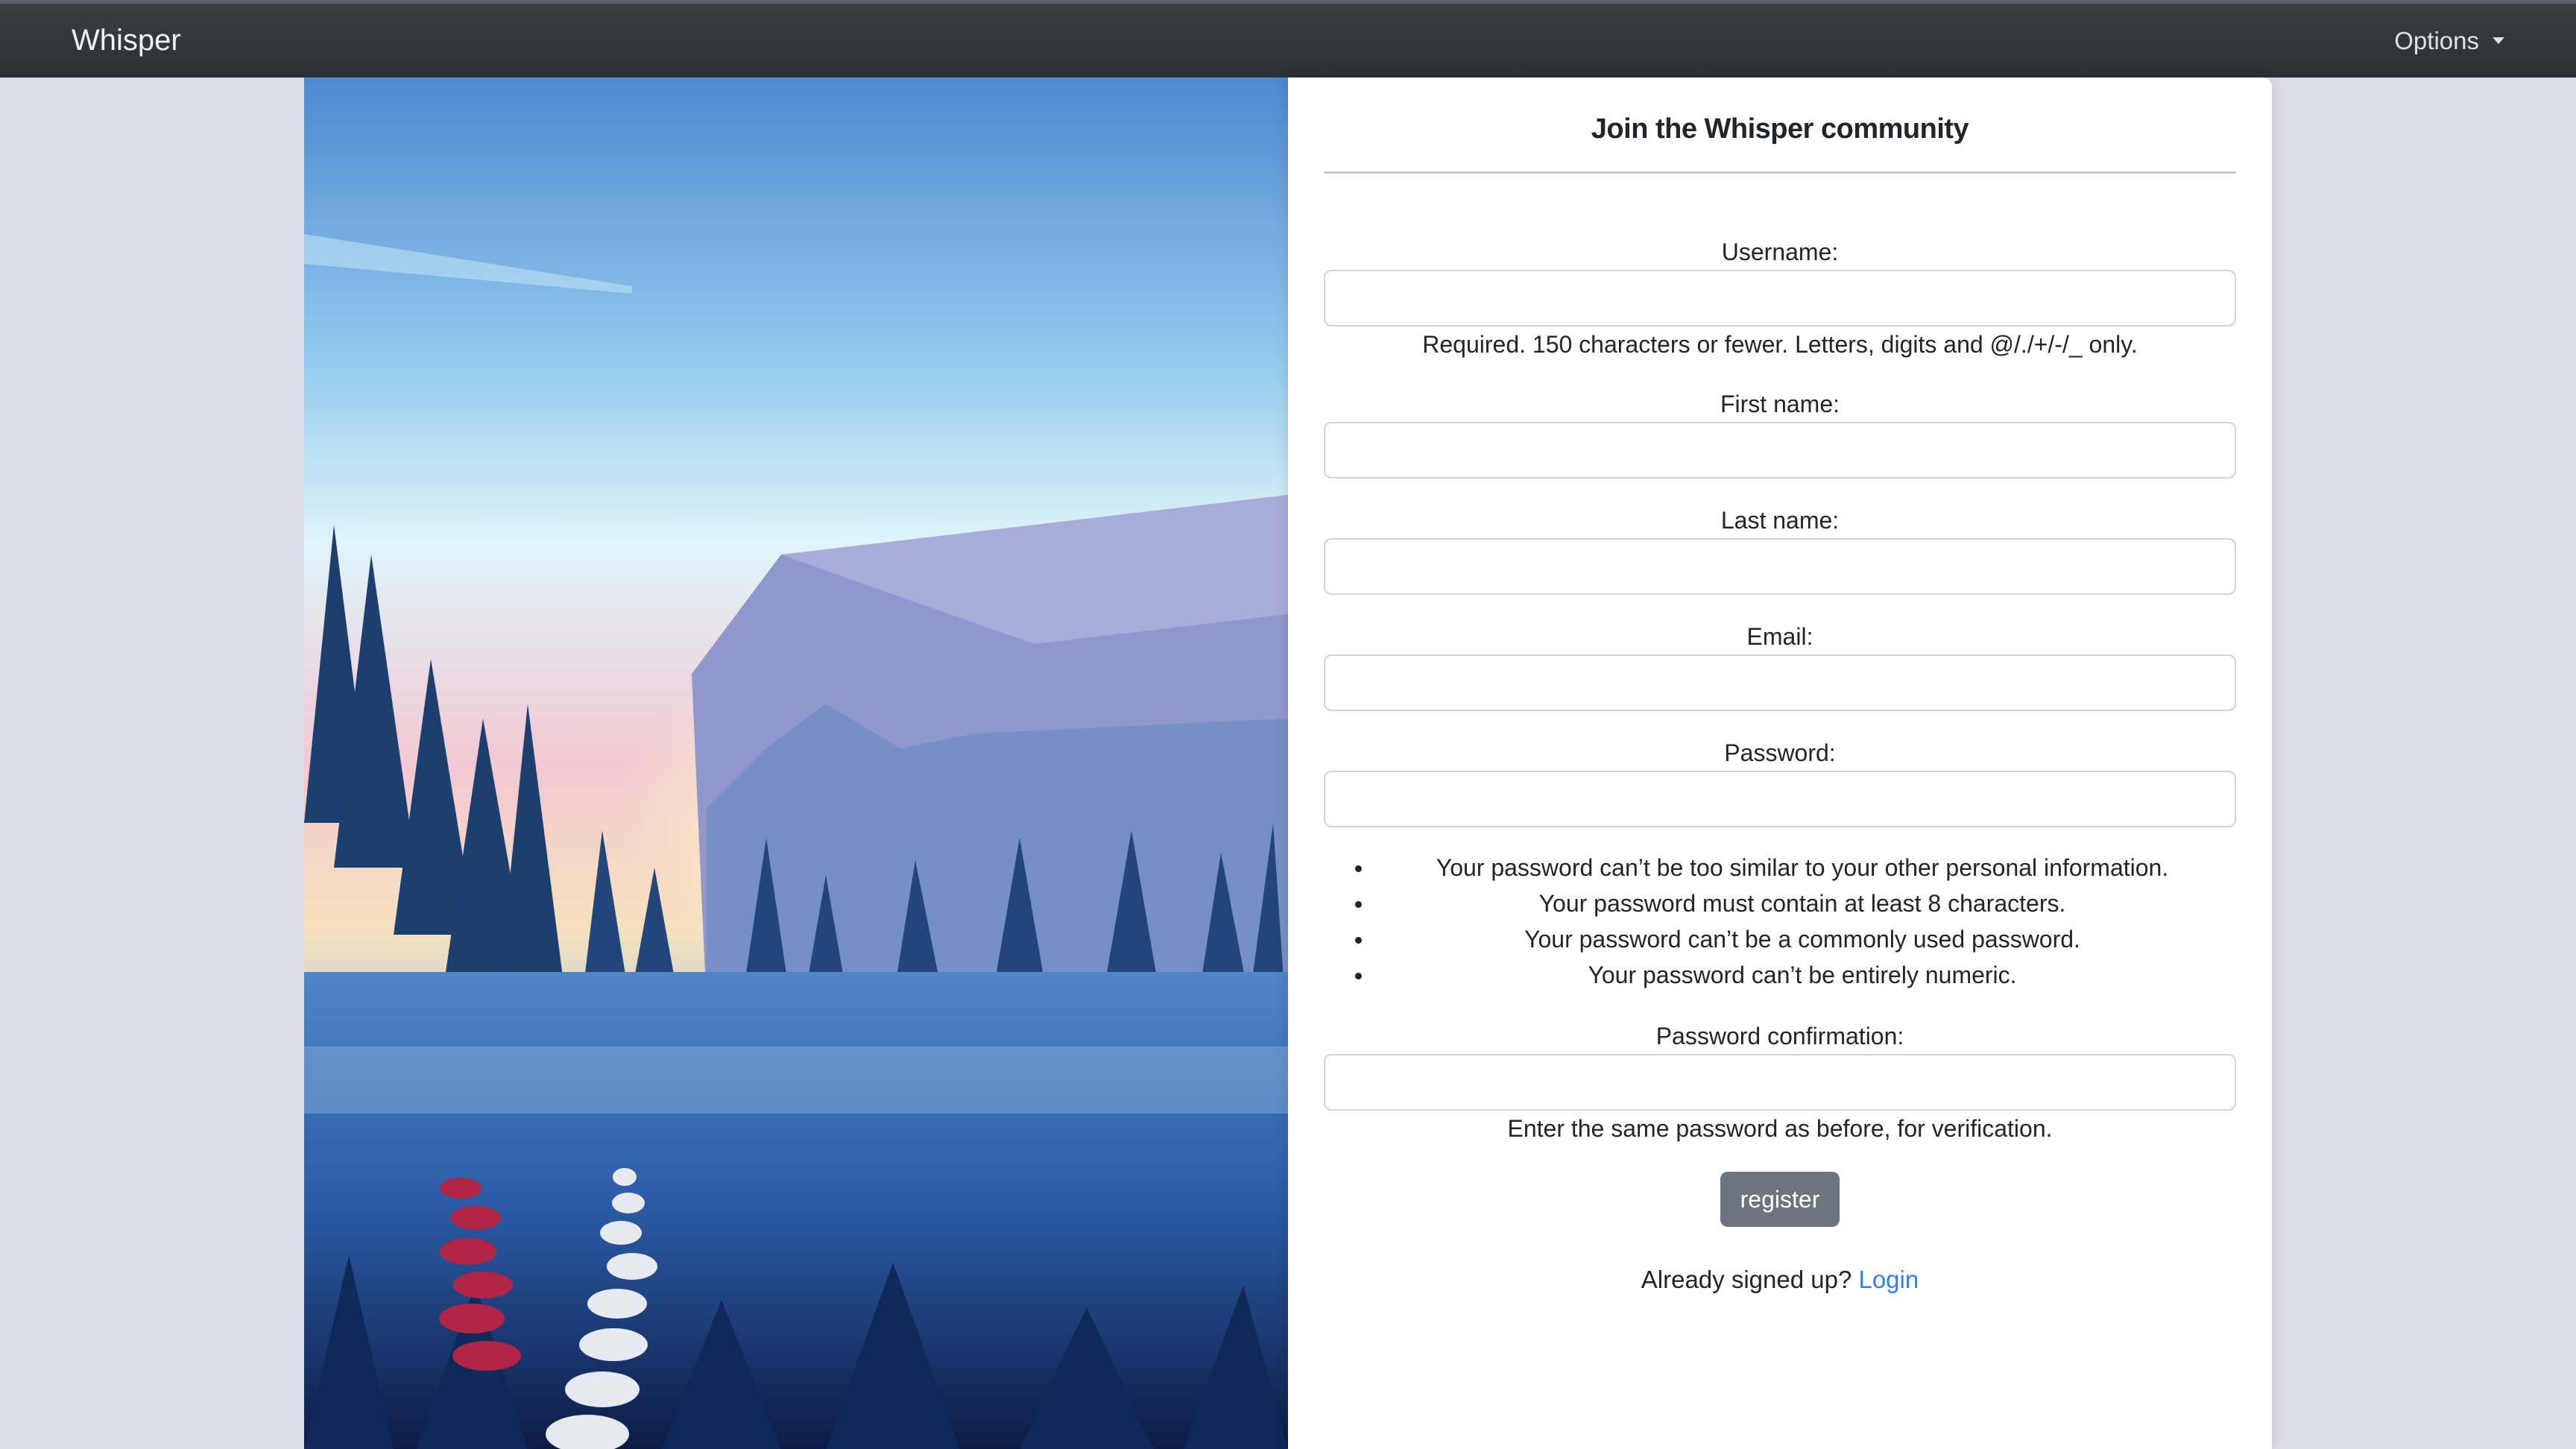  I want to click on password-rule: Your password can’t be entirely numeric., so click(1780, 975).